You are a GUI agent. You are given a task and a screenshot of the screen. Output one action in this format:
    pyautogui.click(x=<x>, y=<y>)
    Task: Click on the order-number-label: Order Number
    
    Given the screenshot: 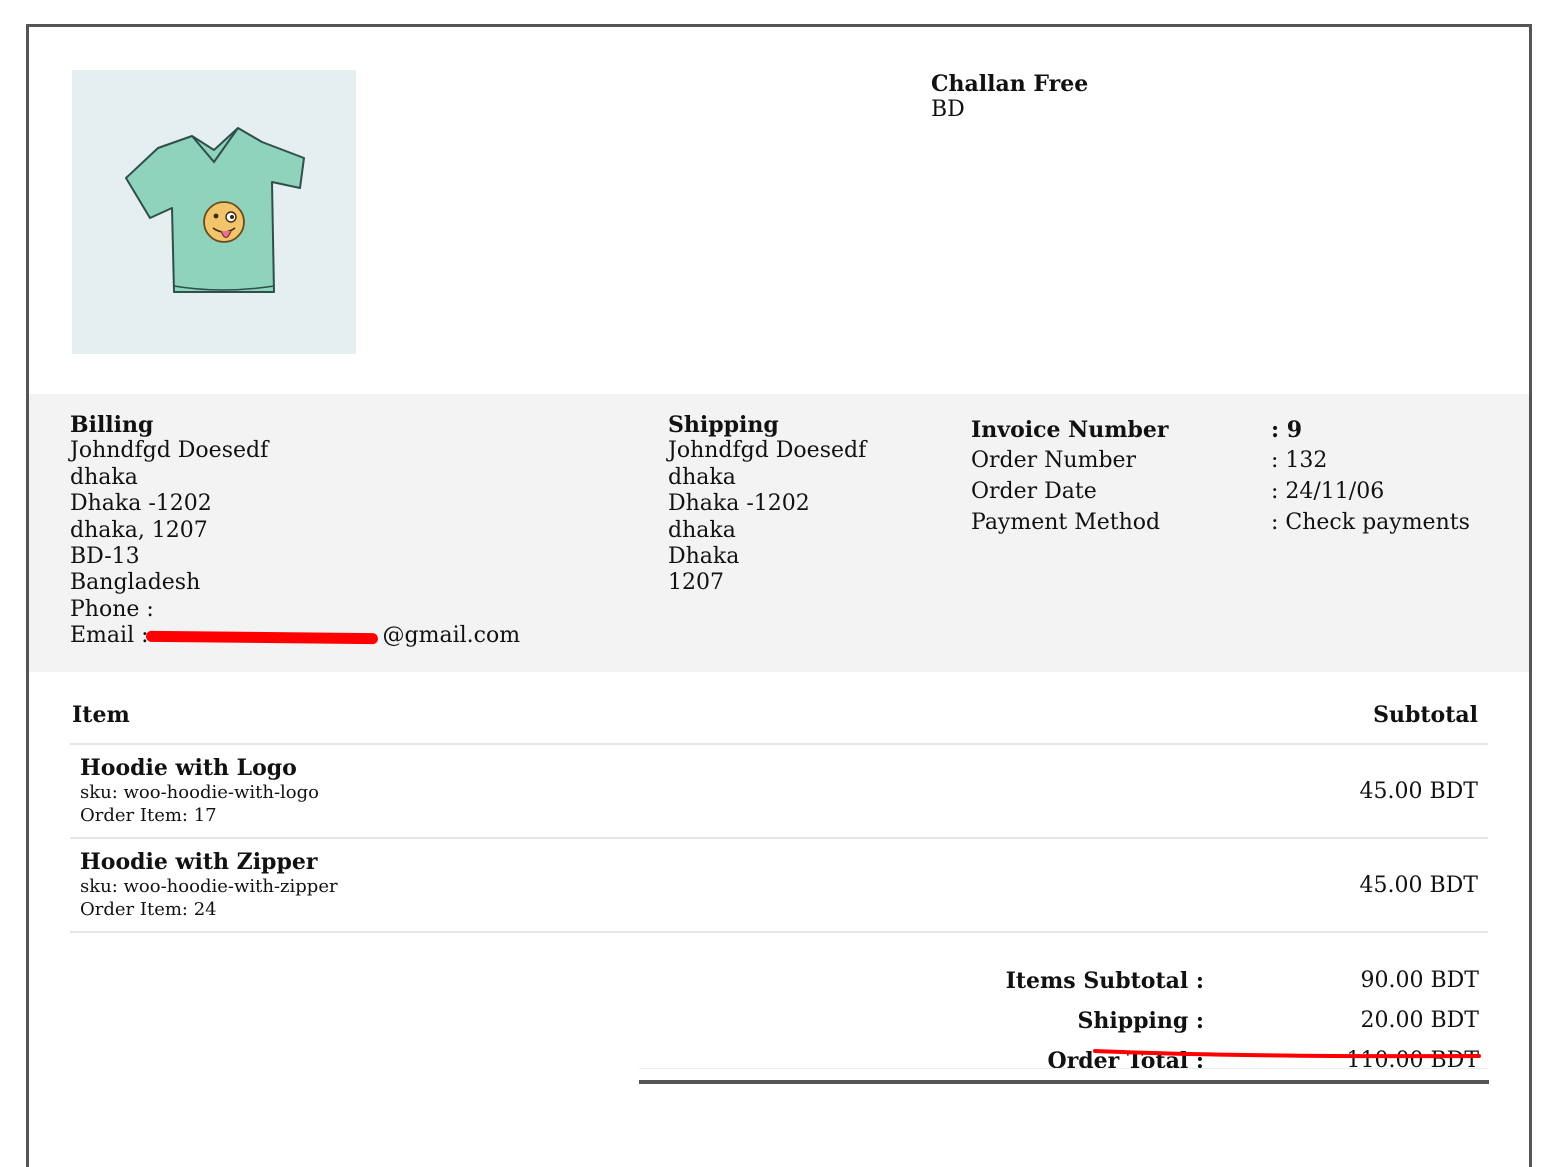 What is the action you would take?
    pyautogui.click(x=1054, y=460)
    